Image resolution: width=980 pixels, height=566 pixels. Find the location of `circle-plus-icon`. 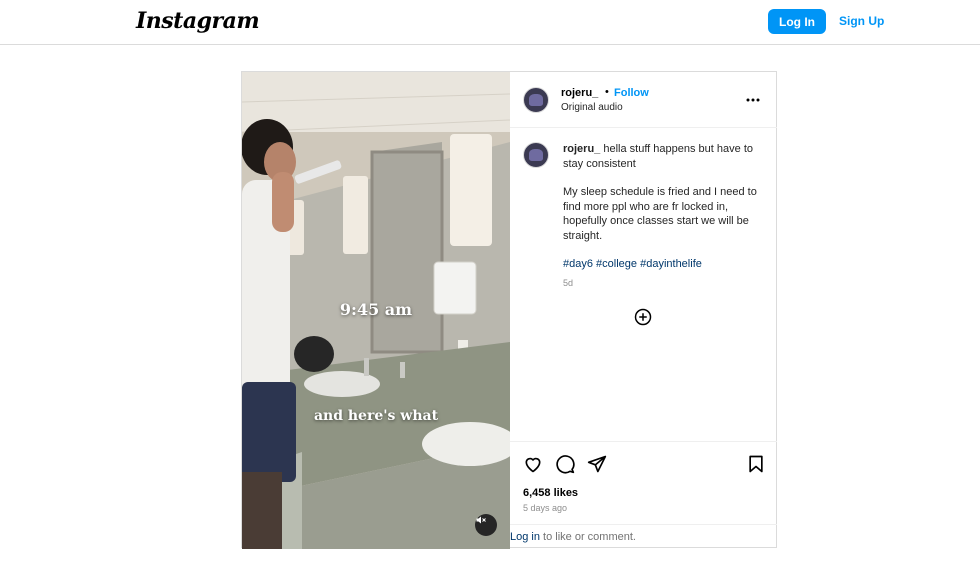

circle-plus-icon is located at coordinates (643, 317).